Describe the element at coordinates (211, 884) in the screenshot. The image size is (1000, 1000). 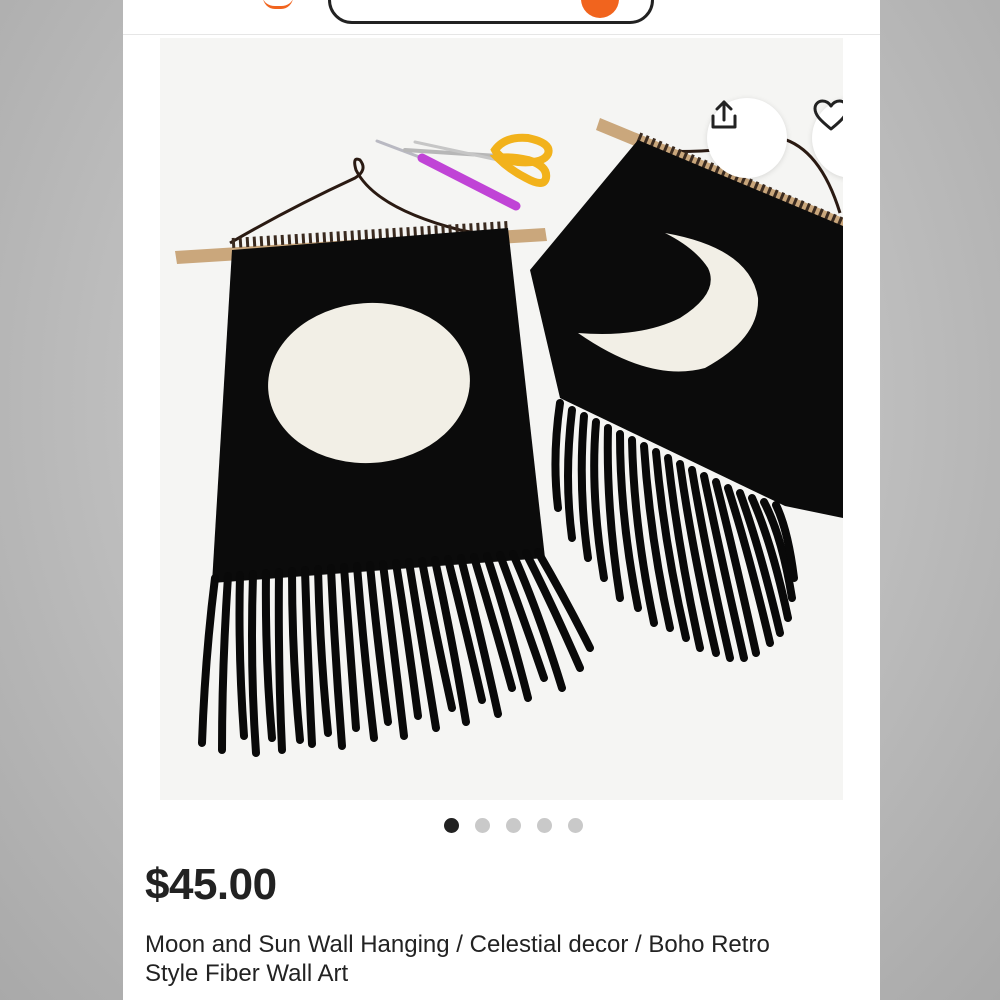
I see `listing-price: $45.00` at that location.